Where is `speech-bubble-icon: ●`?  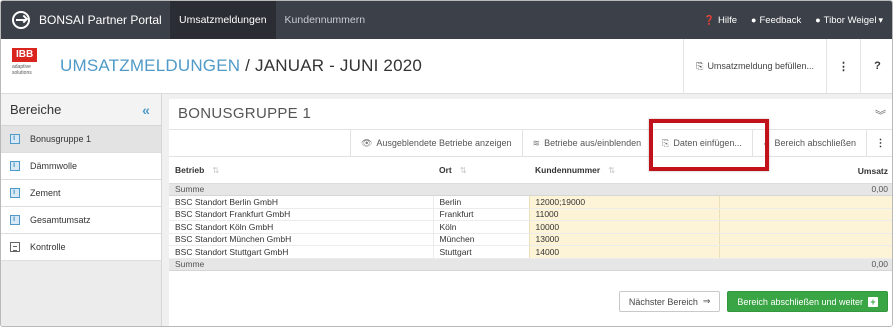
speech-bubble-icon: ● is located at coordinates (754, 20).